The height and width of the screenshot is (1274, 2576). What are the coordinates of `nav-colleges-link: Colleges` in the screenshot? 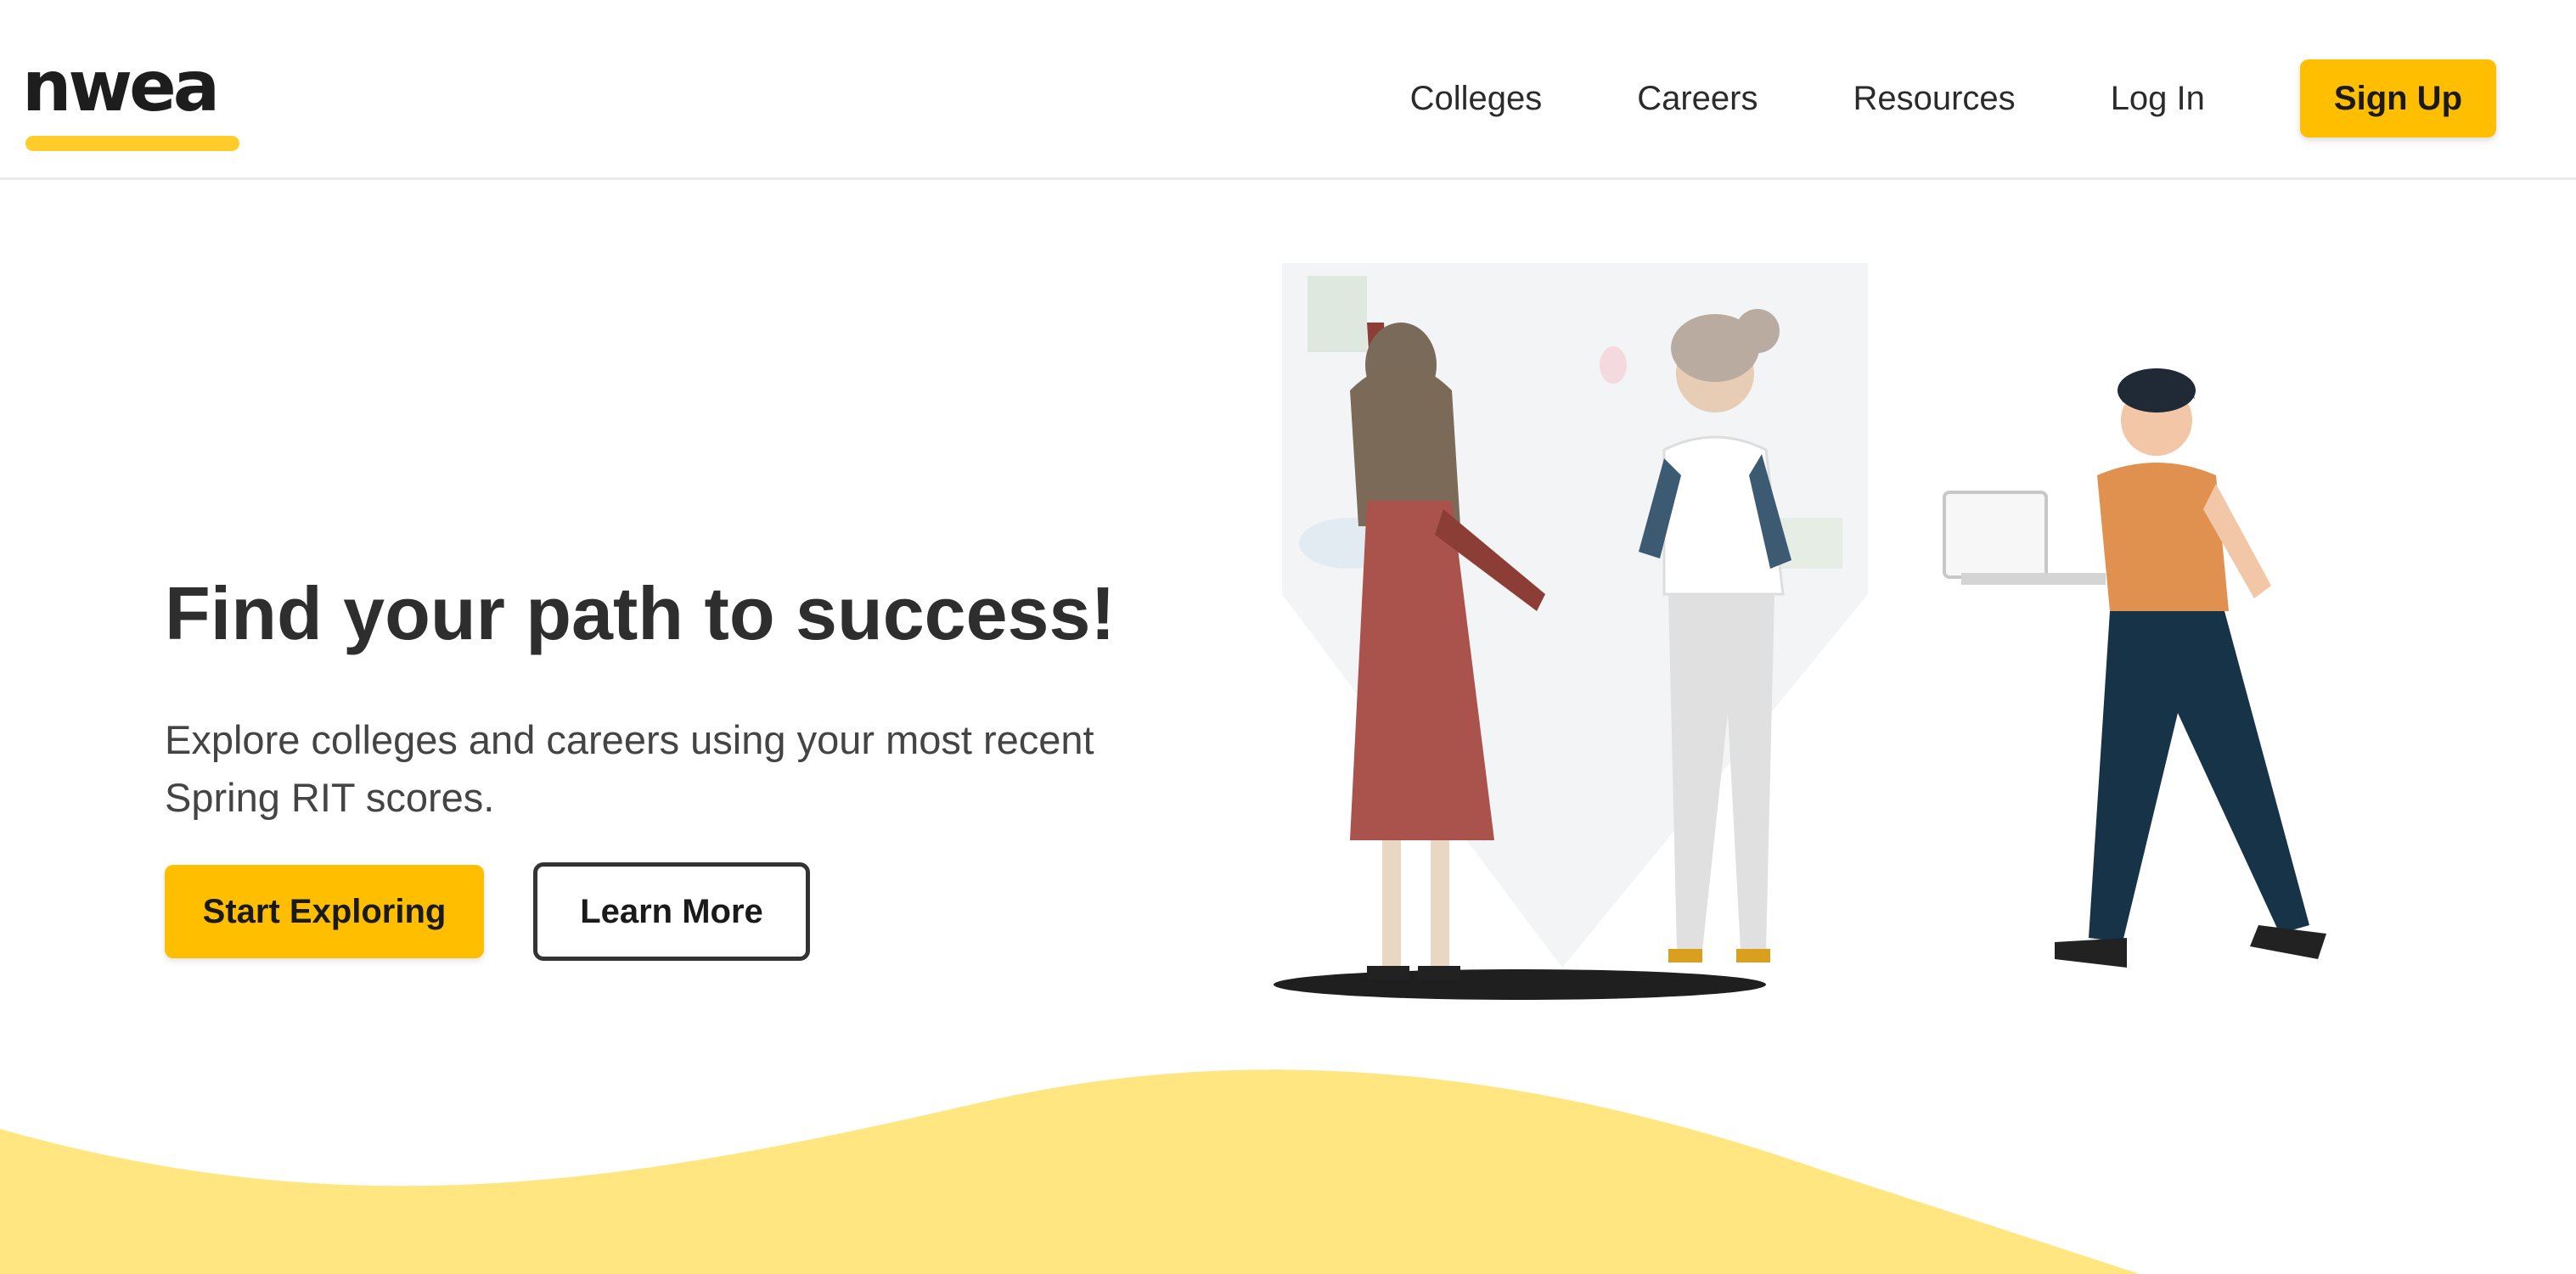 It's located at (1476, 98).